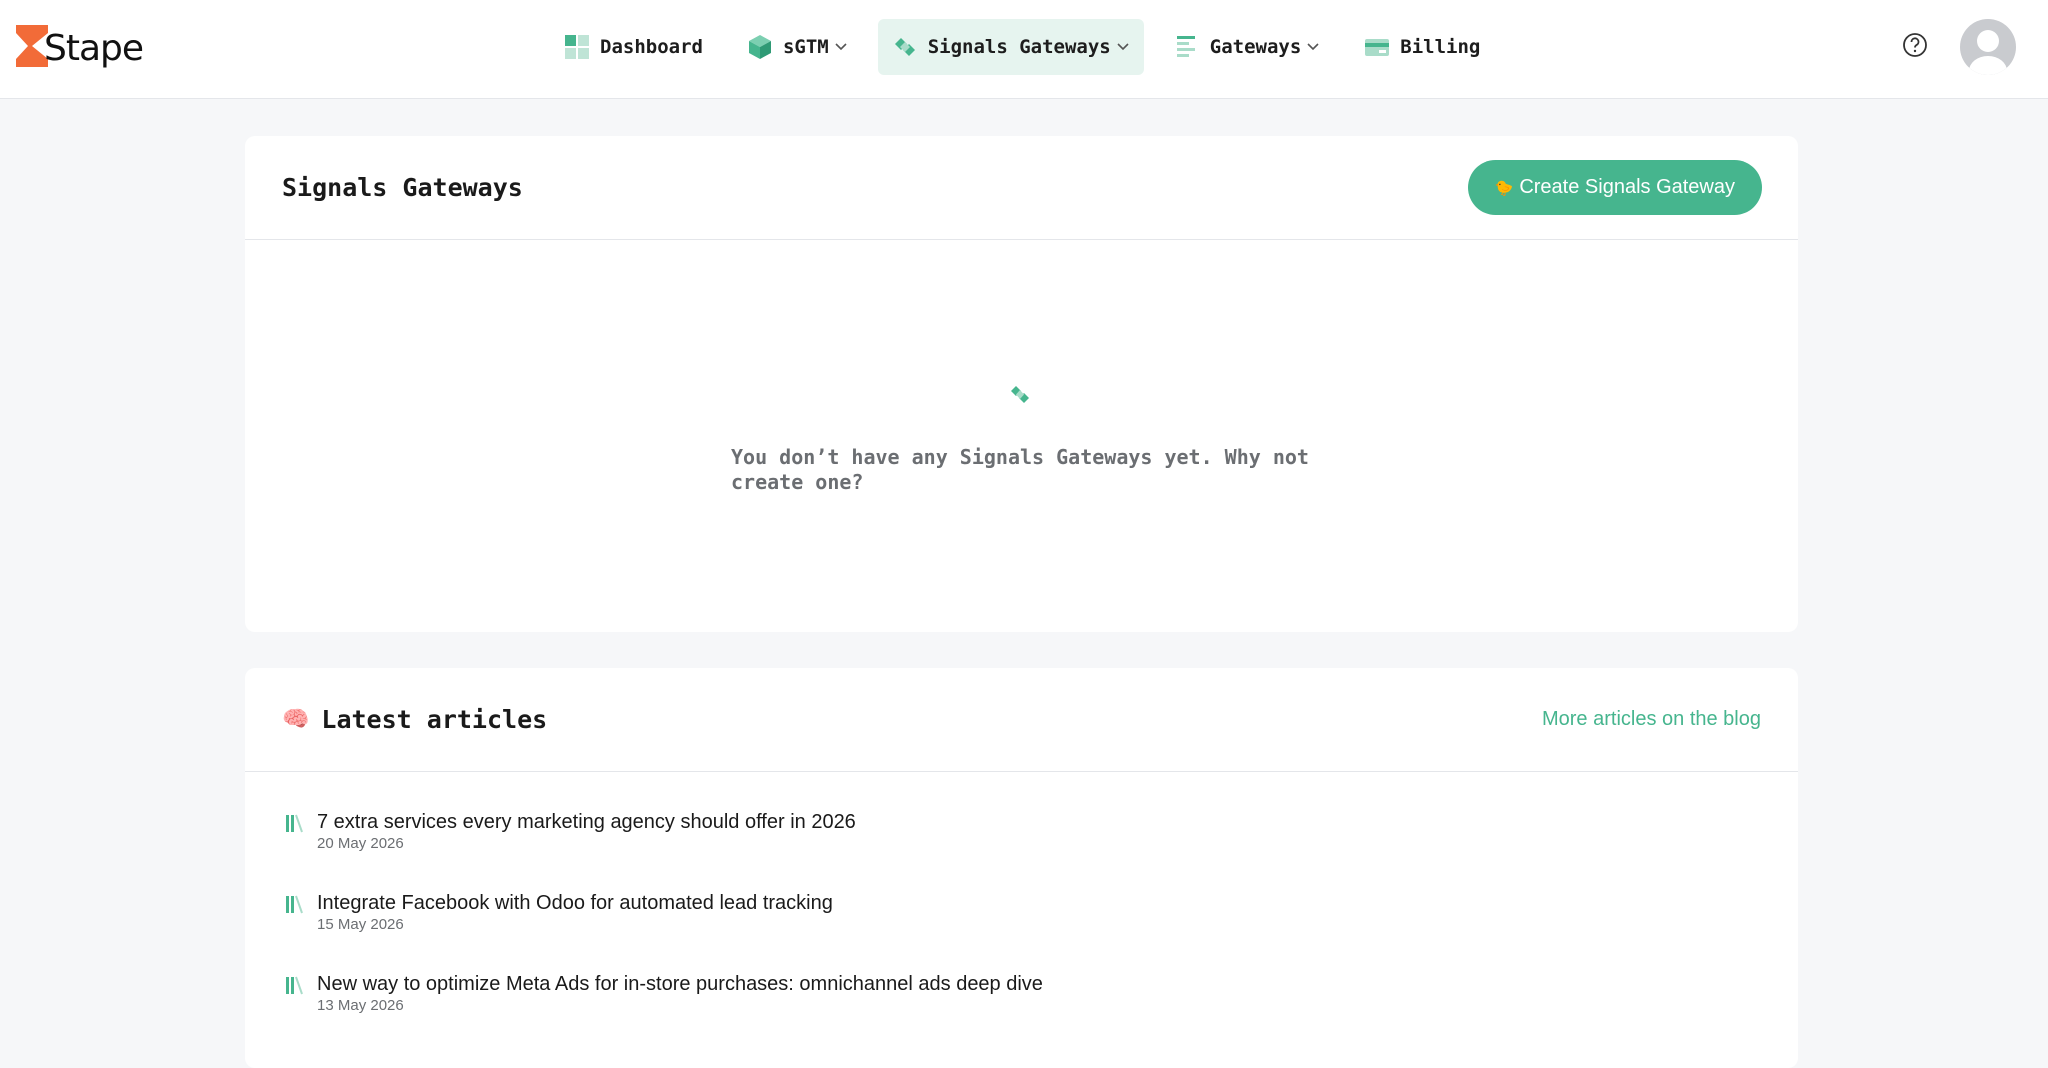  I want to click on nav-item-signals-gateways: Signals Gateways, so click(1010, 47).